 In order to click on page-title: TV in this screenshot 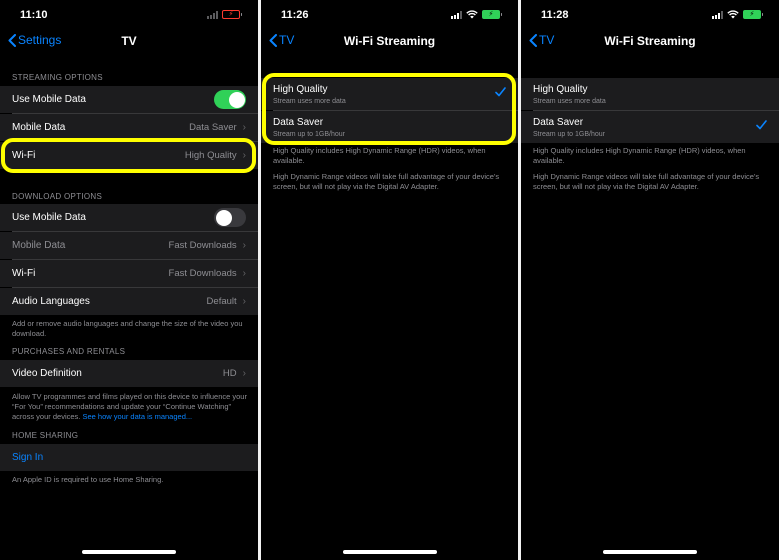, I will do `click(129, 41)`.